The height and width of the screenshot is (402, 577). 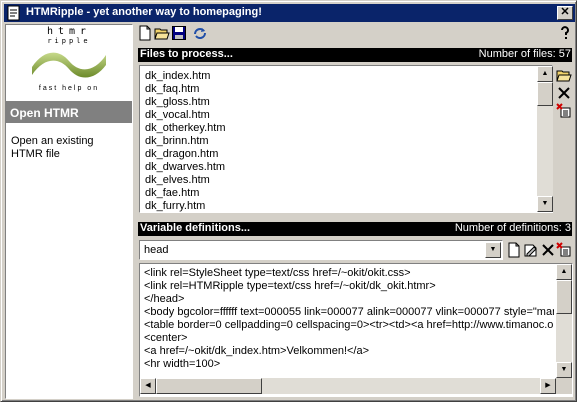 What do you see at coordinates (69, 88) in the screenshot?
I see `logo-tagline: fast help on` at bounding box center [69, 88].